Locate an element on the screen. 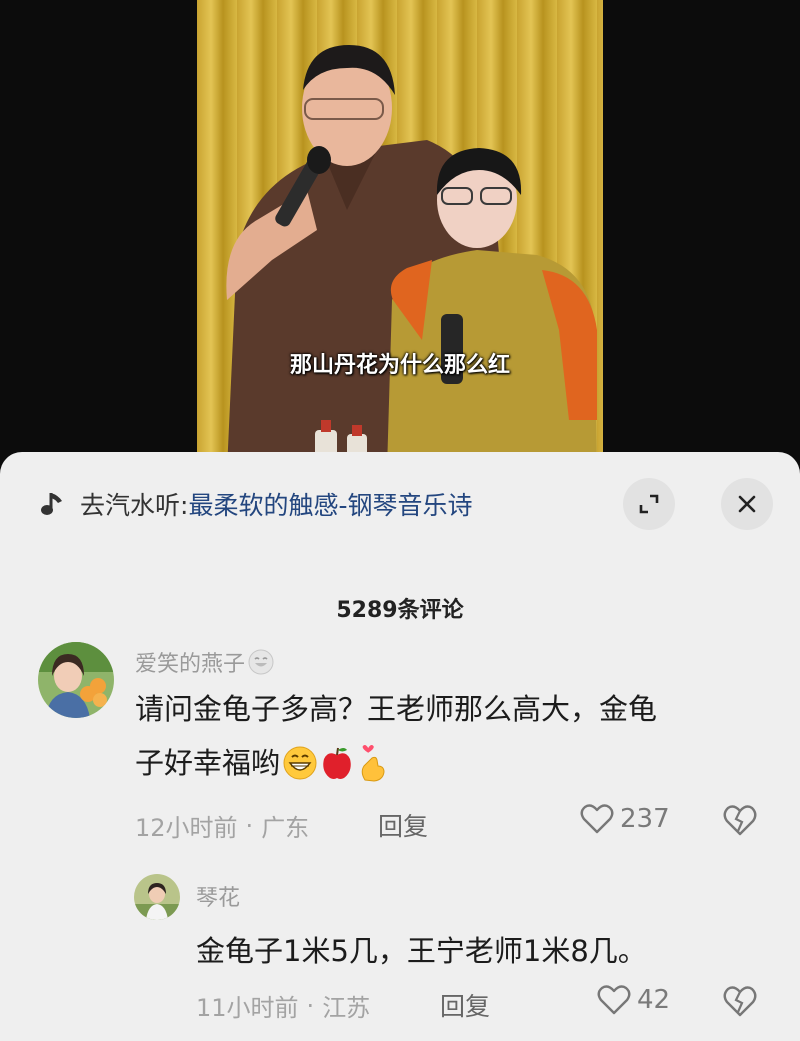  music-note-icon is located at coordinates (51, 504).